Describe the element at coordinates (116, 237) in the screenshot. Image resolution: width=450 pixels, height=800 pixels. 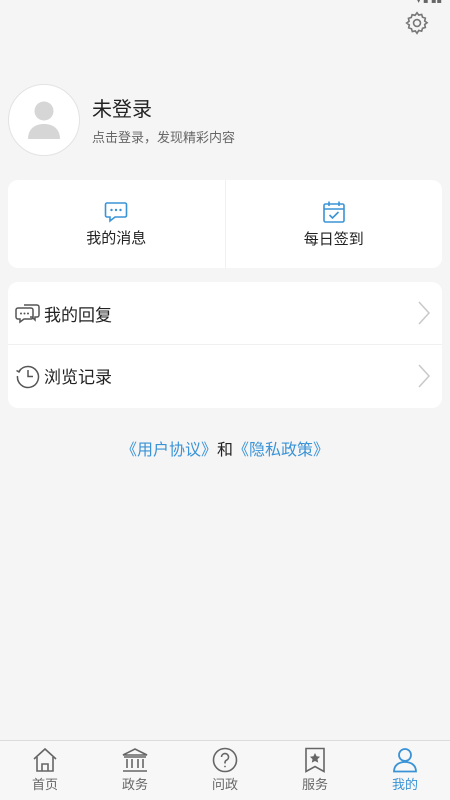
I see `my-messages-label: 我的消息` at that location.